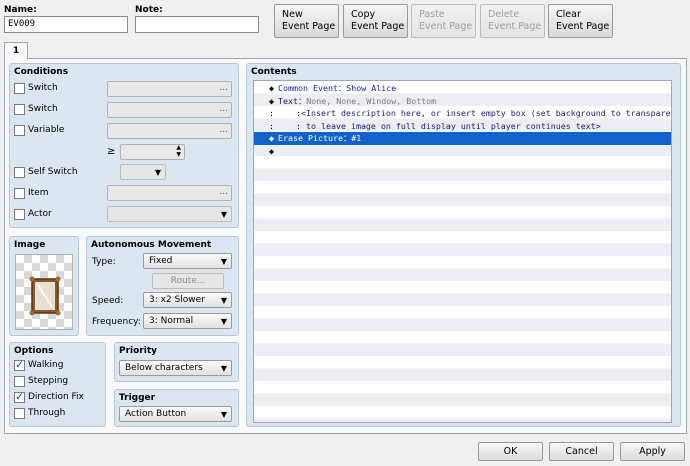  What do you see at coordinates (43, 109) in the screenshot?
I see `switch2-label: Switch` at bounding box center [43, 109].